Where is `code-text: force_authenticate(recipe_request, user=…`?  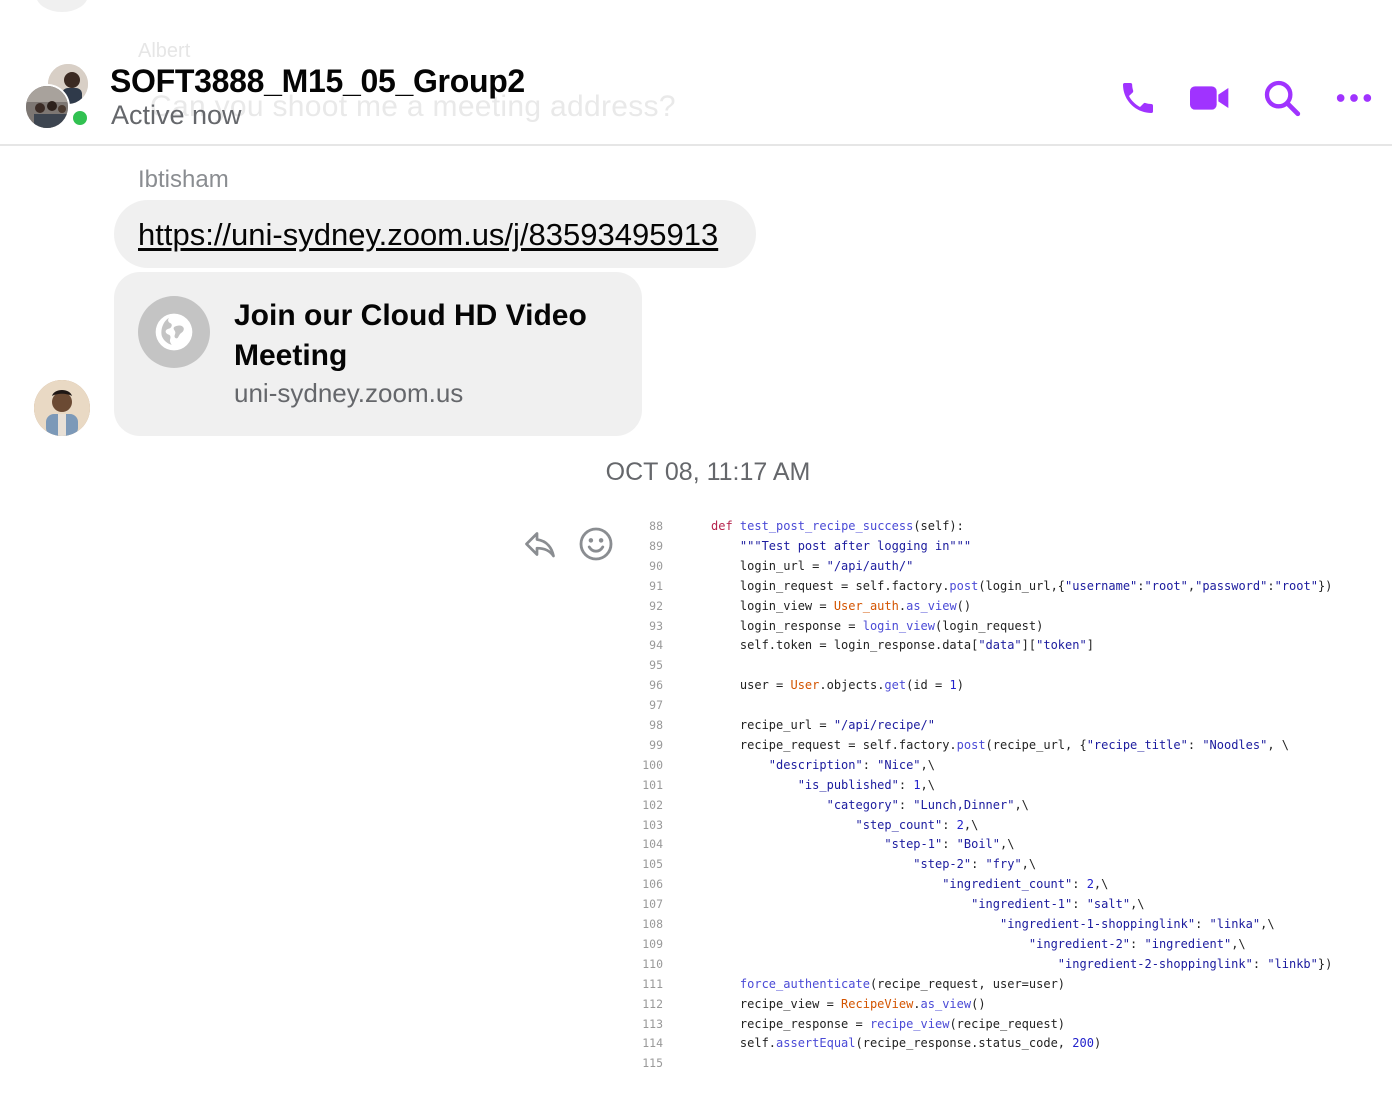
code-text: force_authenticate(recipe_request, user=… is located at coordinates (902, 983).